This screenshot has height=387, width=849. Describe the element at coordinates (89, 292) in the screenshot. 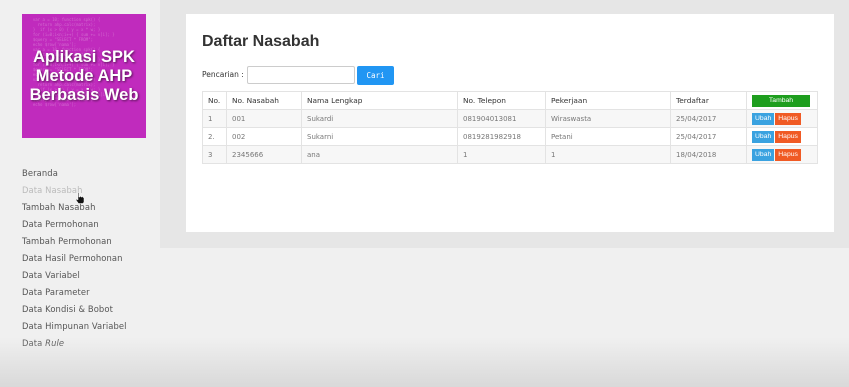

I see `sidebar-item-data-parameter: Data Parameter` at that location.